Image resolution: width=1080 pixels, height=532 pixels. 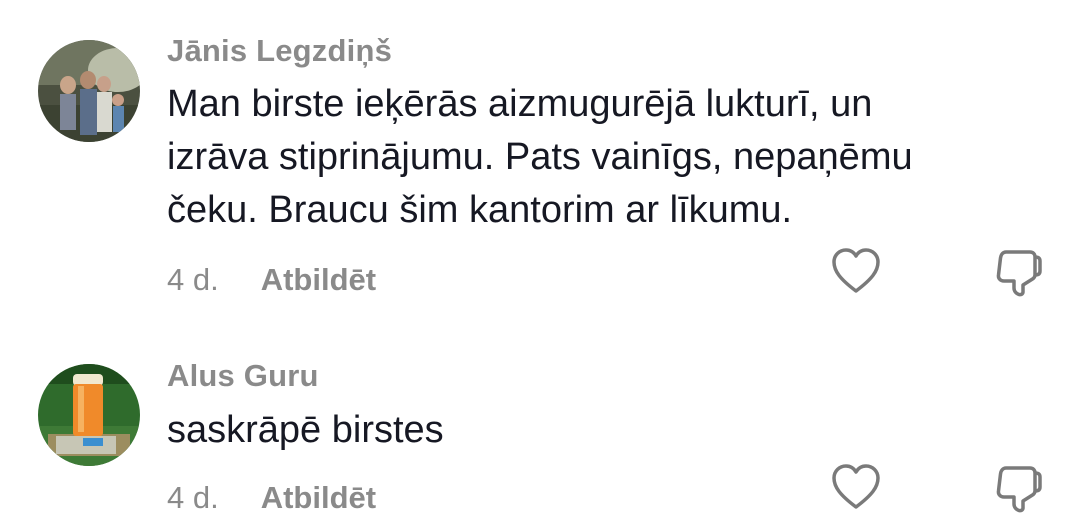 I want to click on comment-author: Jānis Legzdiņš, so click(x=279, y=51).